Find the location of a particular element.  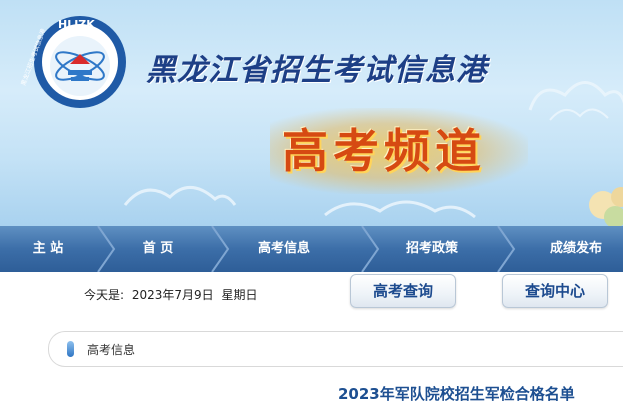

flower-decoration is located at coordinates (606, 206).